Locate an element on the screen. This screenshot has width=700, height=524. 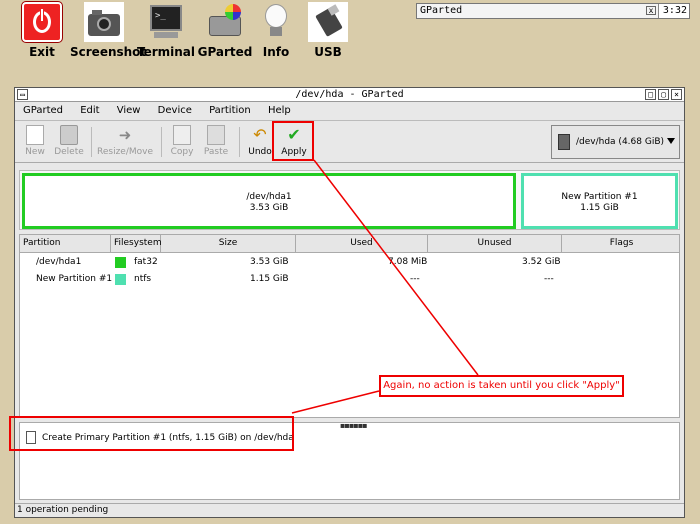
menu-view: View is located at coordinates (129, 110).